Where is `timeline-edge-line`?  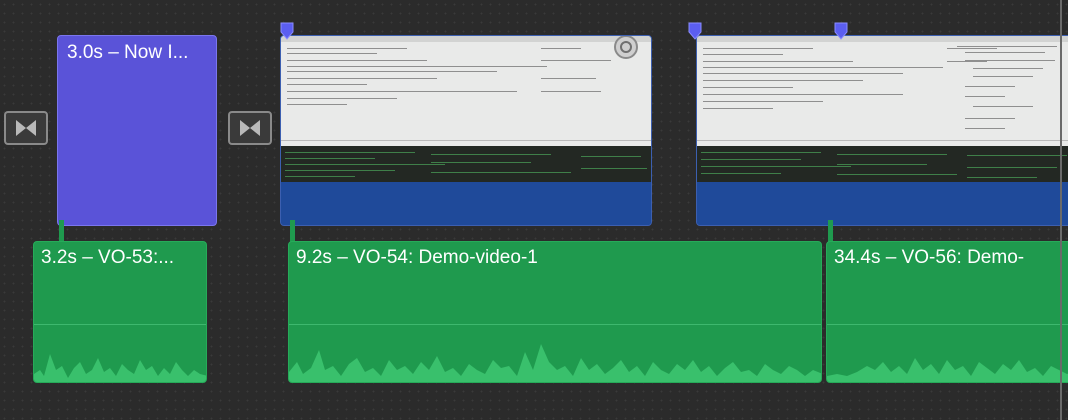 timeline-edge-line is located at coordinates (1061, 210).